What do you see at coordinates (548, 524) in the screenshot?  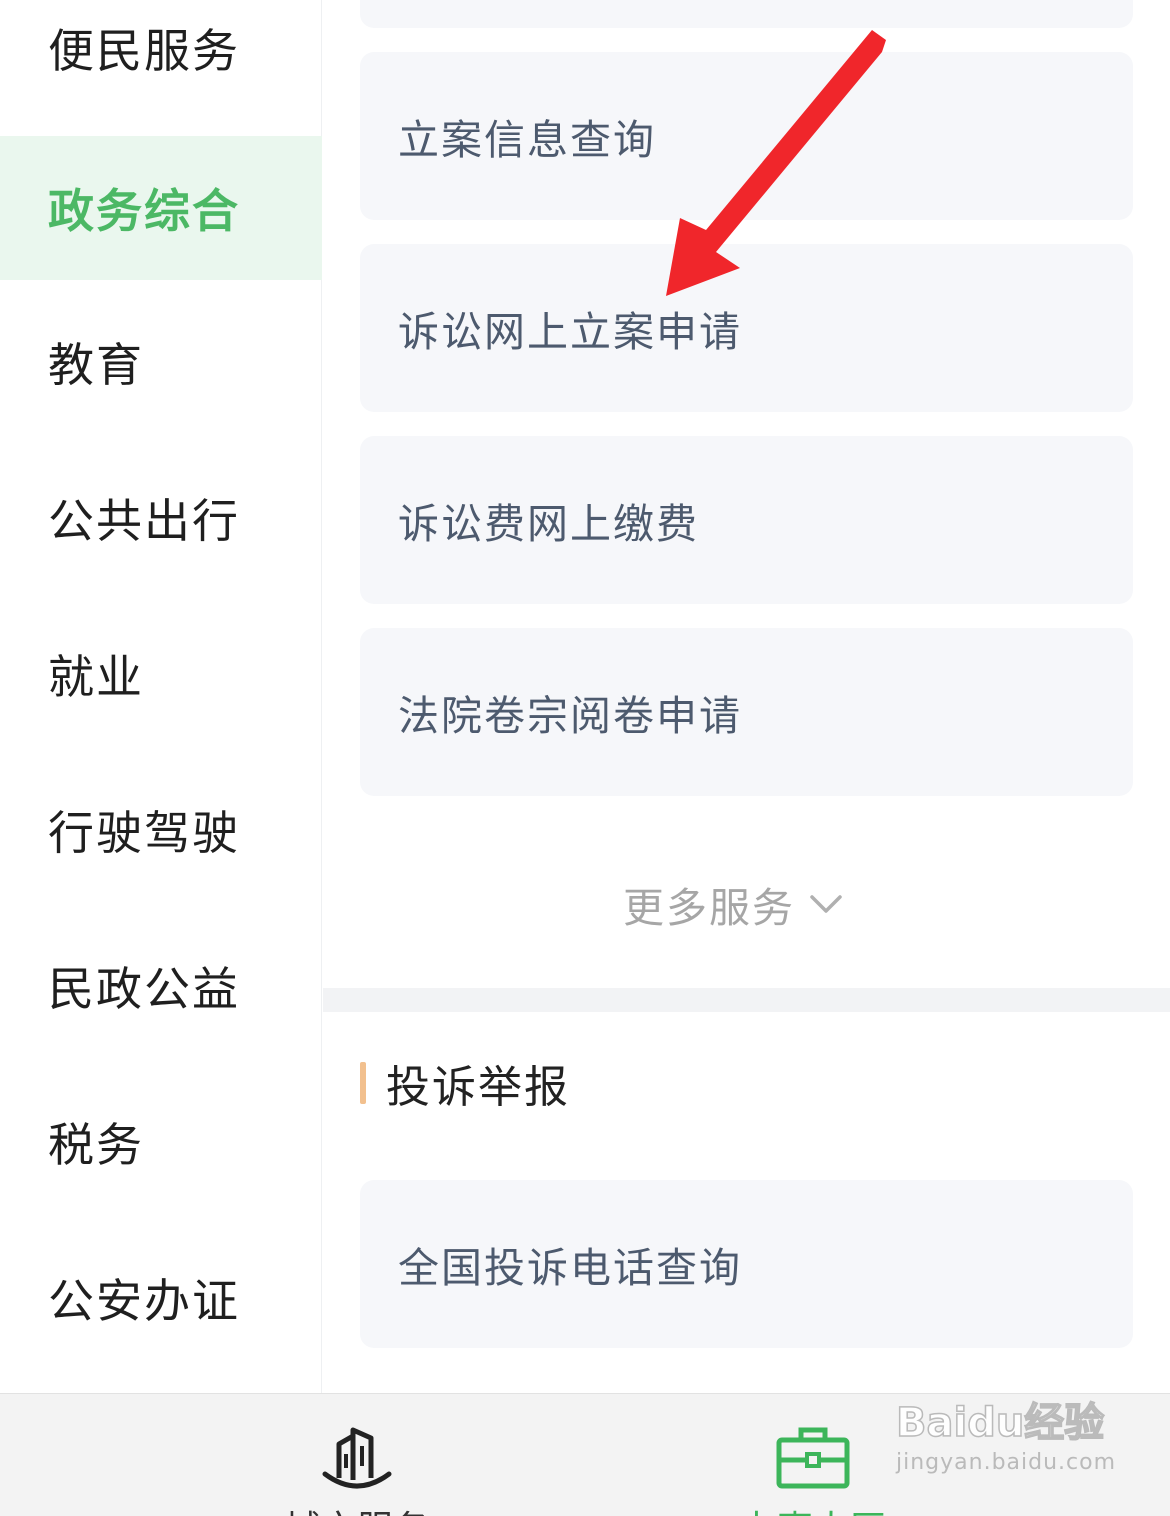 I see `service-card-label: 诉讼费网上缴费` at bounding box center [548, 524].